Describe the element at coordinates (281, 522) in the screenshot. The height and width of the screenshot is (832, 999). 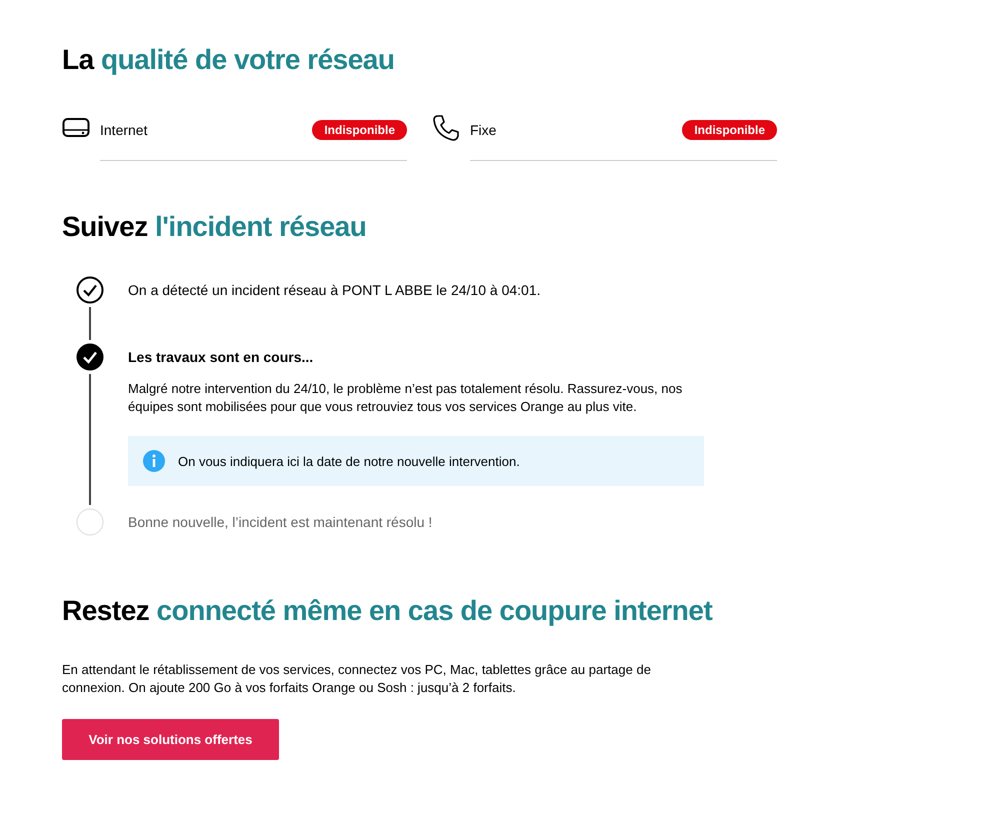
I see `step-title: Bonne nouvelle, l’incident est maintenant résolu !` at that location.